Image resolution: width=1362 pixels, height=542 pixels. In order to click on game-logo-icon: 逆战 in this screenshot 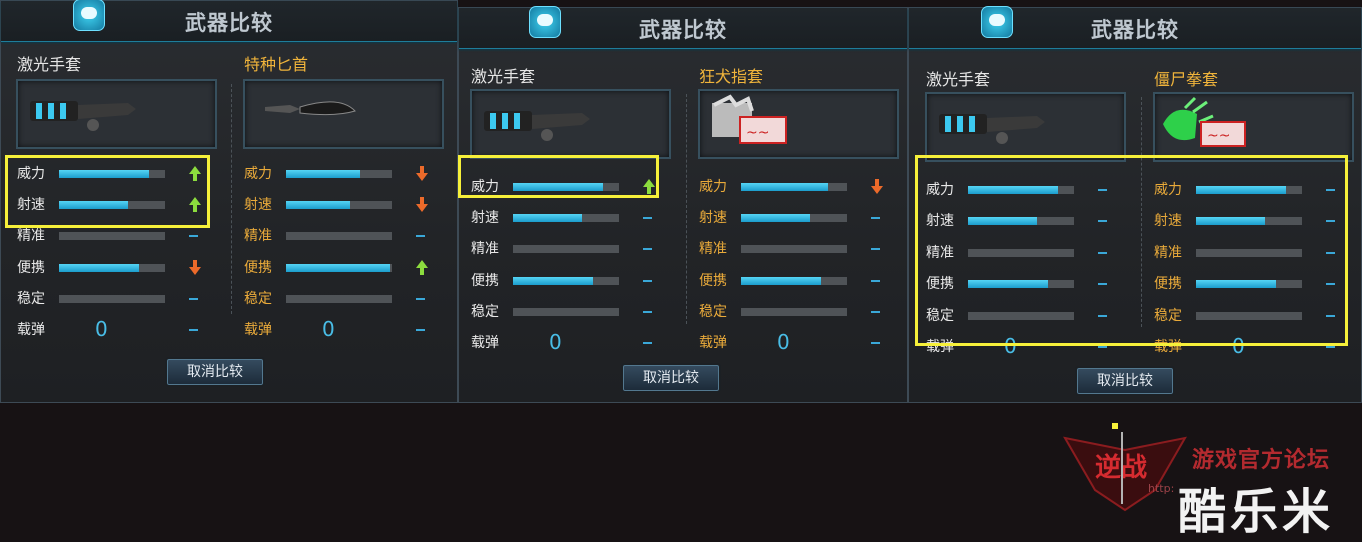, I will do `click(1125, 472)`.